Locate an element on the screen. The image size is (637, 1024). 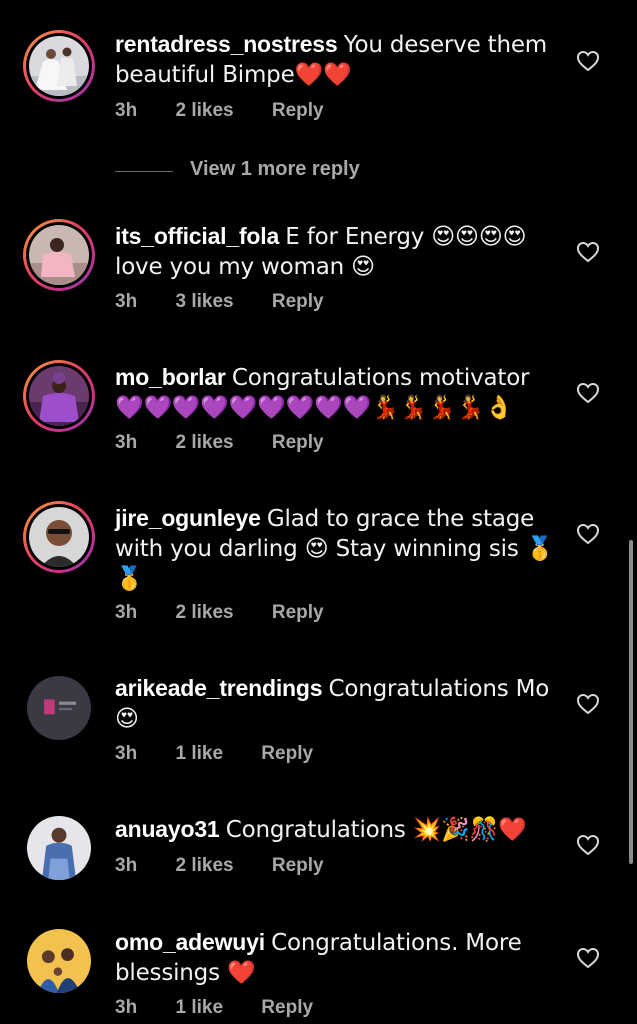
comment-likes: 3 likes is located at coordinates (204, 301).